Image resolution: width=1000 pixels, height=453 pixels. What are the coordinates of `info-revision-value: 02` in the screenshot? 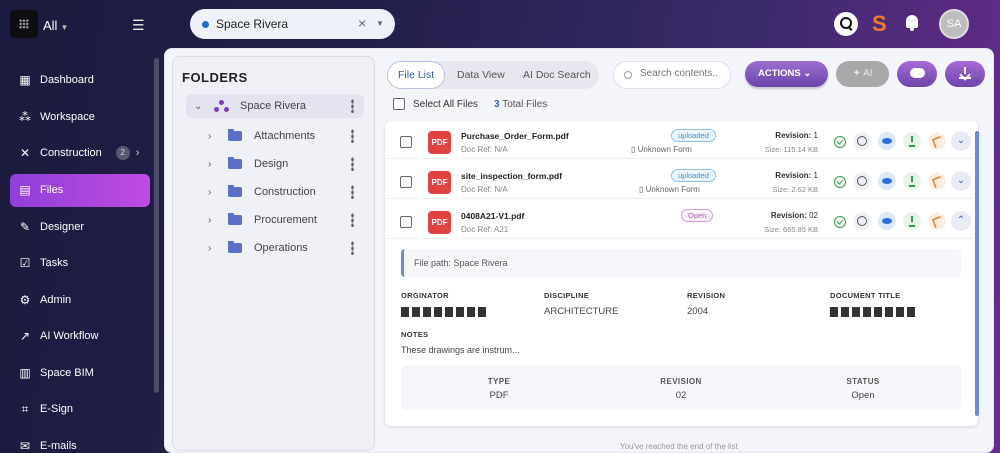 It's located at (681, 395).